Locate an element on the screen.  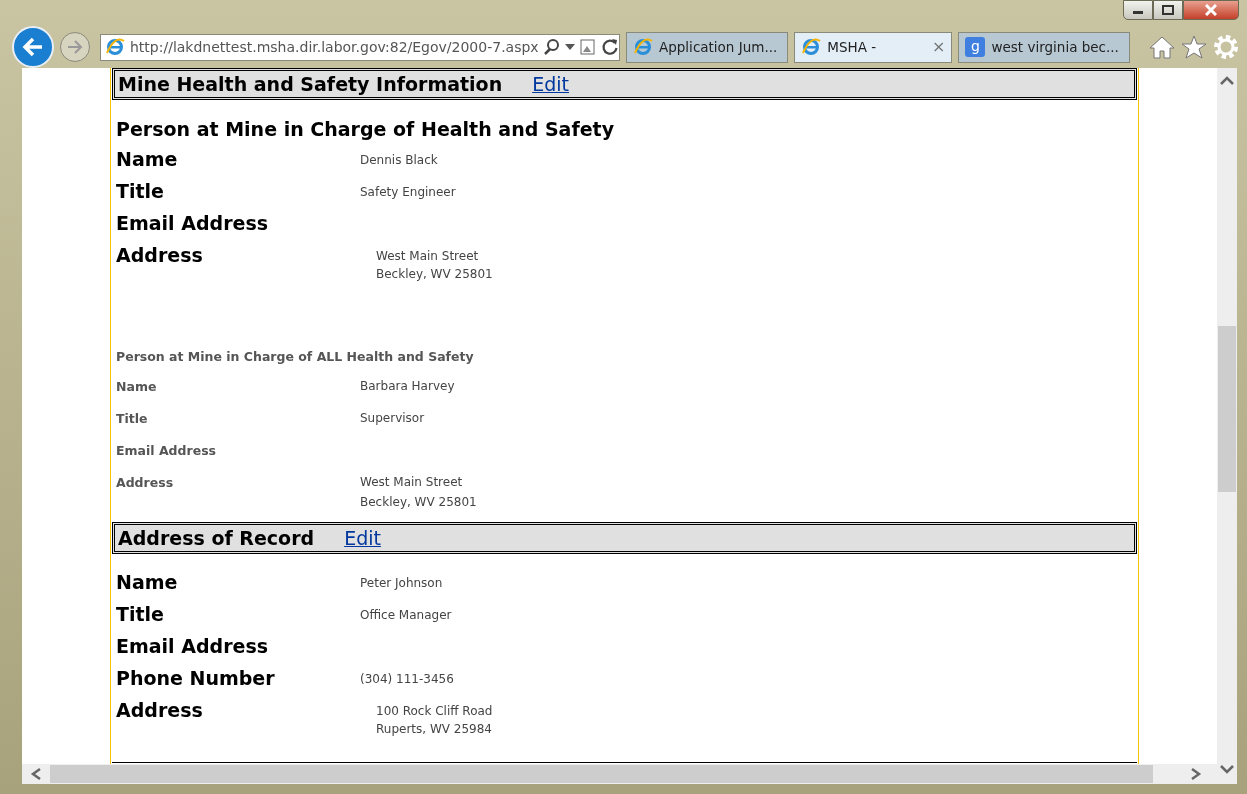
field-value: Supervisor is located at coordinates (392, 418).